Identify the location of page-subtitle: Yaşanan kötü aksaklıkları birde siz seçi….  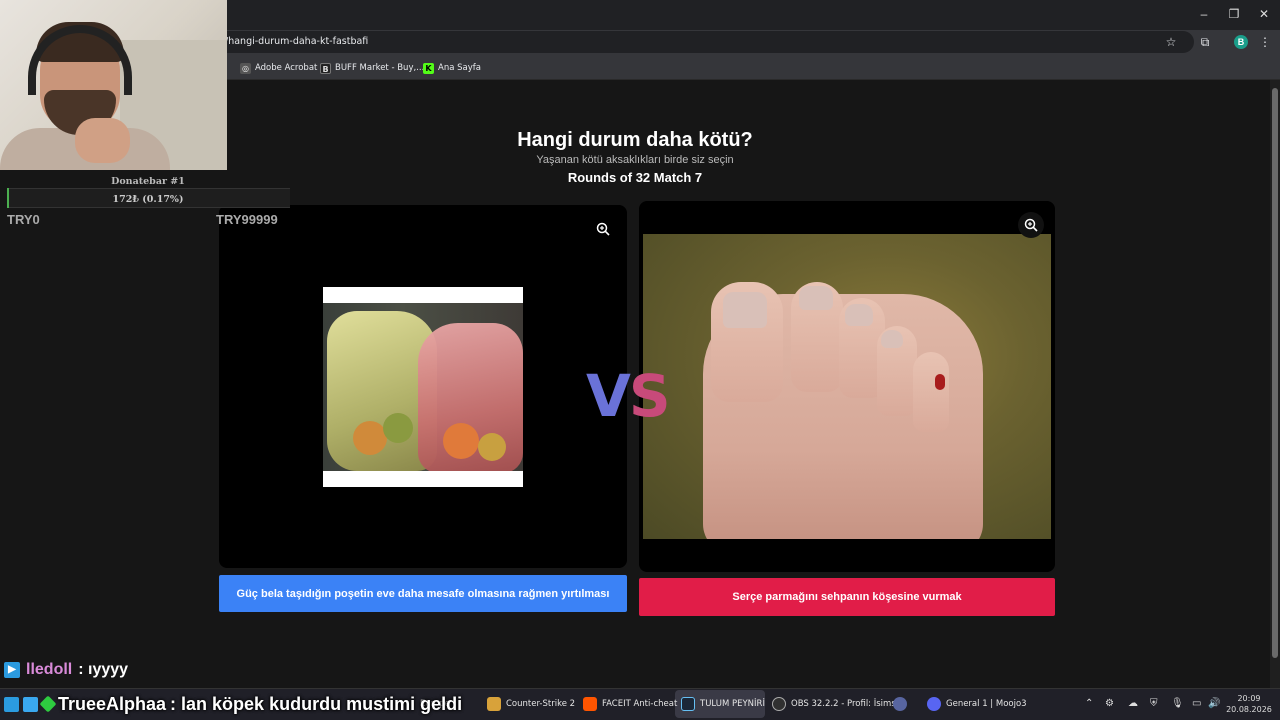
(635, 160).